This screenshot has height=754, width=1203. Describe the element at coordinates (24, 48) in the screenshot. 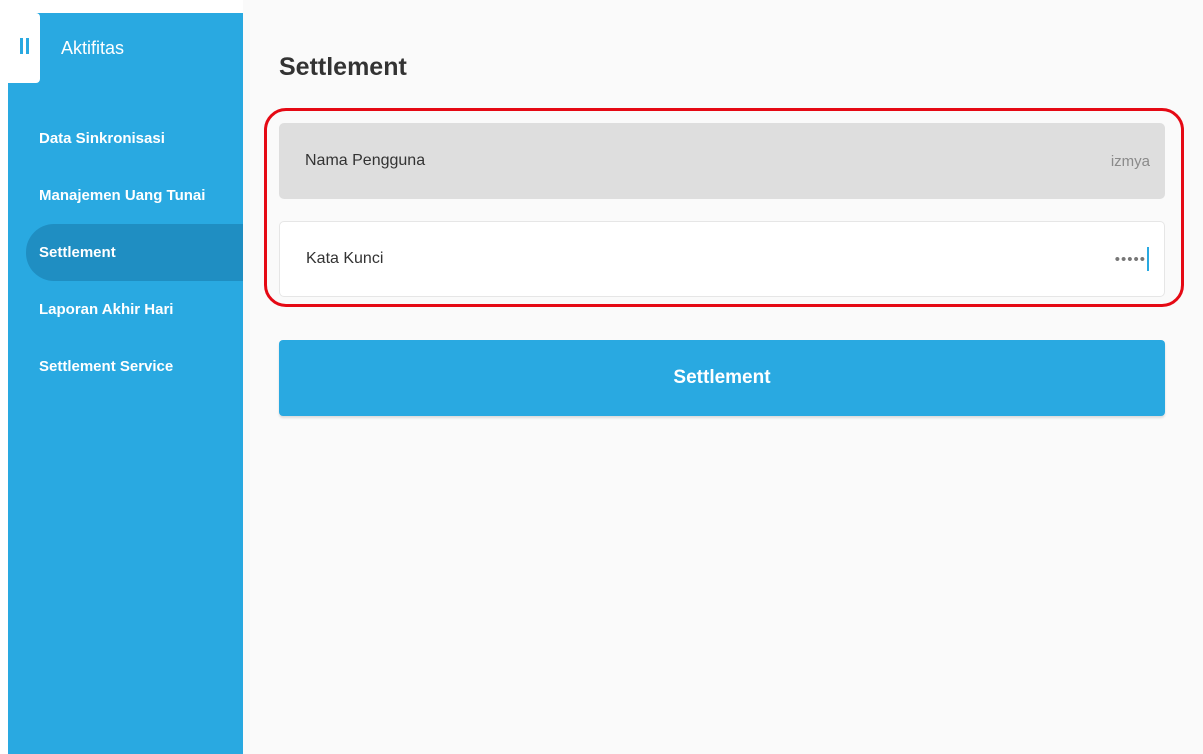

I see `menu-toggle-button` at that location.